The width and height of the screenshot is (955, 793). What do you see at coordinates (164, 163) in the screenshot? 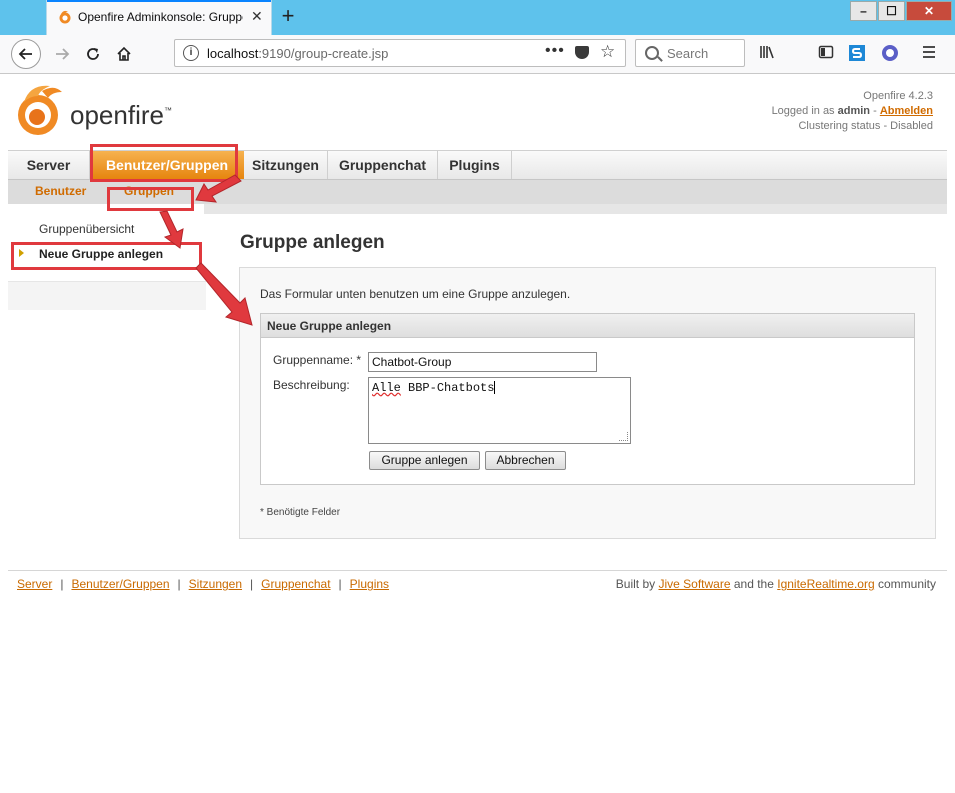
I see `highlight-benutzer-gruppen-tab` at bounding box center [164, 163].